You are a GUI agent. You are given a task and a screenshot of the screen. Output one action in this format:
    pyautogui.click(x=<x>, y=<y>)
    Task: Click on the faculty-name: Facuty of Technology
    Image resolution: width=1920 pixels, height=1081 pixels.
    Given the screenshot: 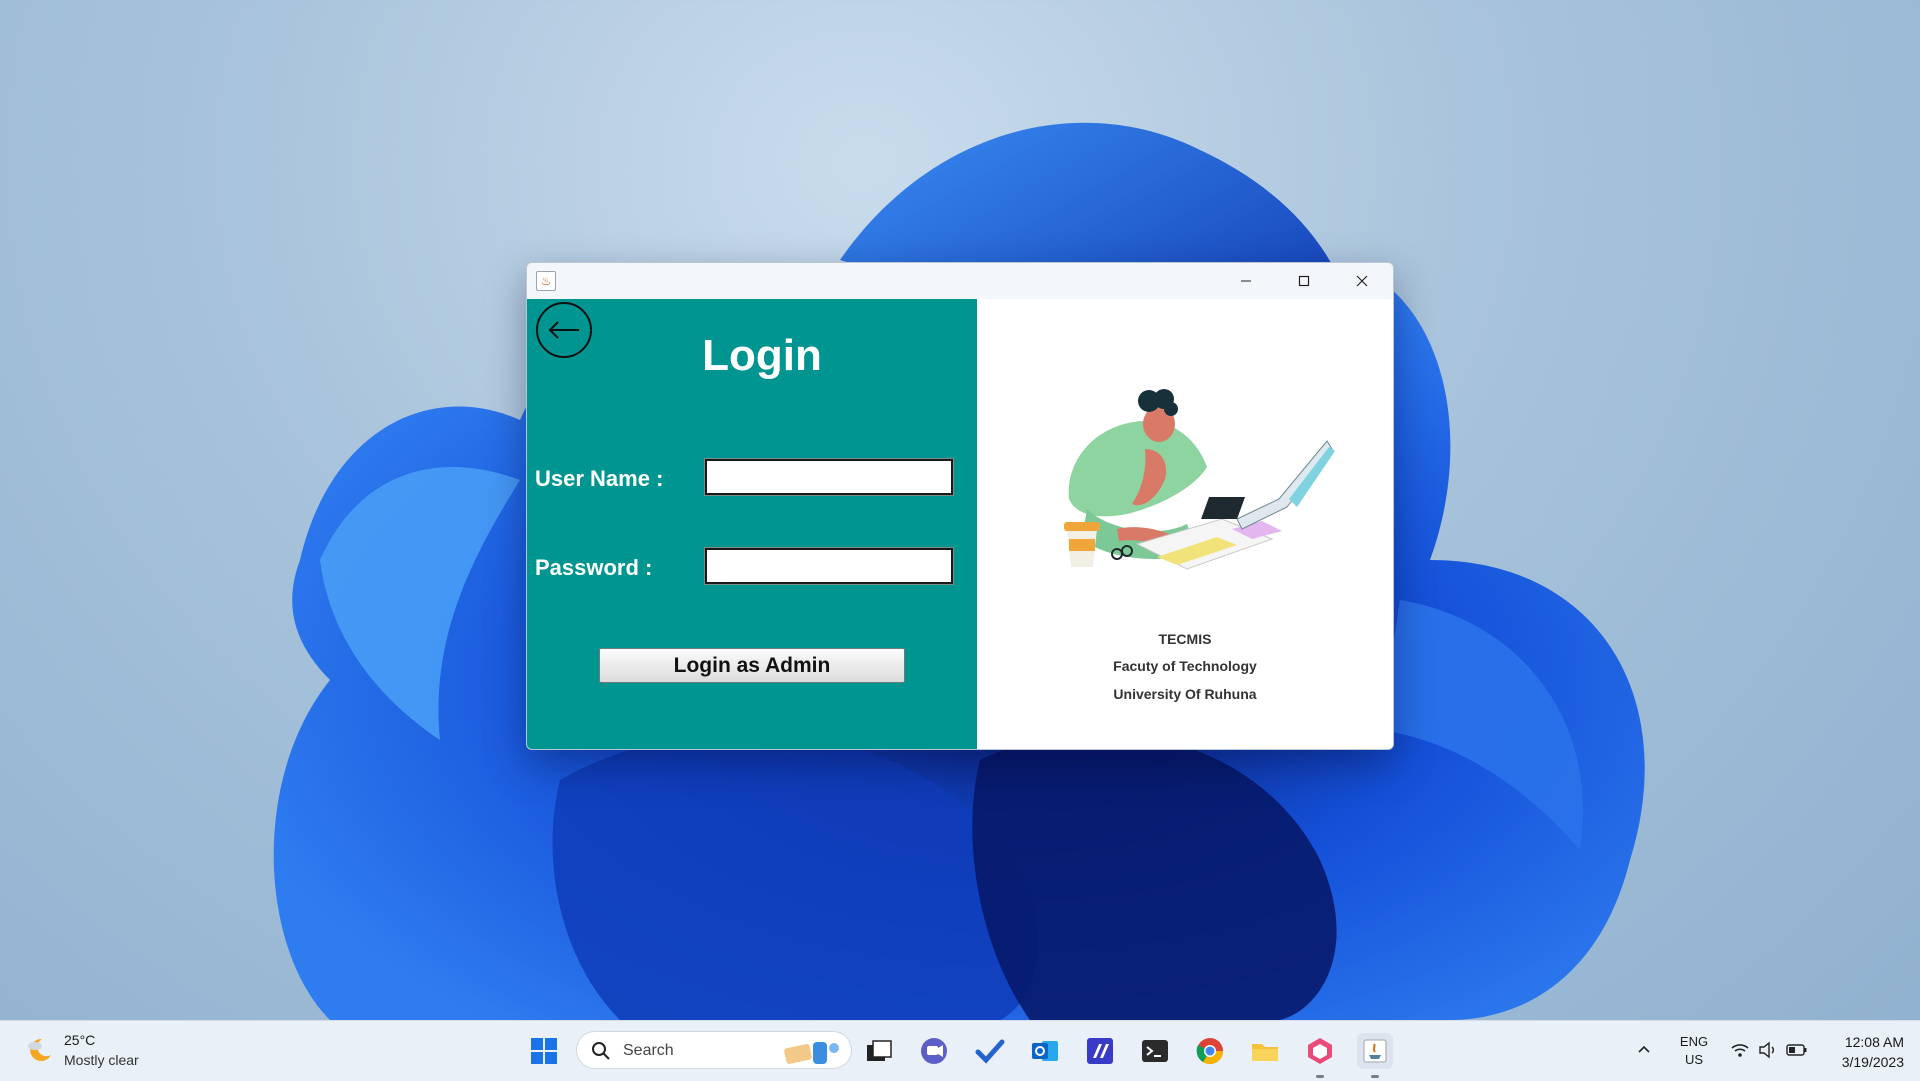 What is the action you would take?
    pyautogui.click(x=1185, y=666)
    